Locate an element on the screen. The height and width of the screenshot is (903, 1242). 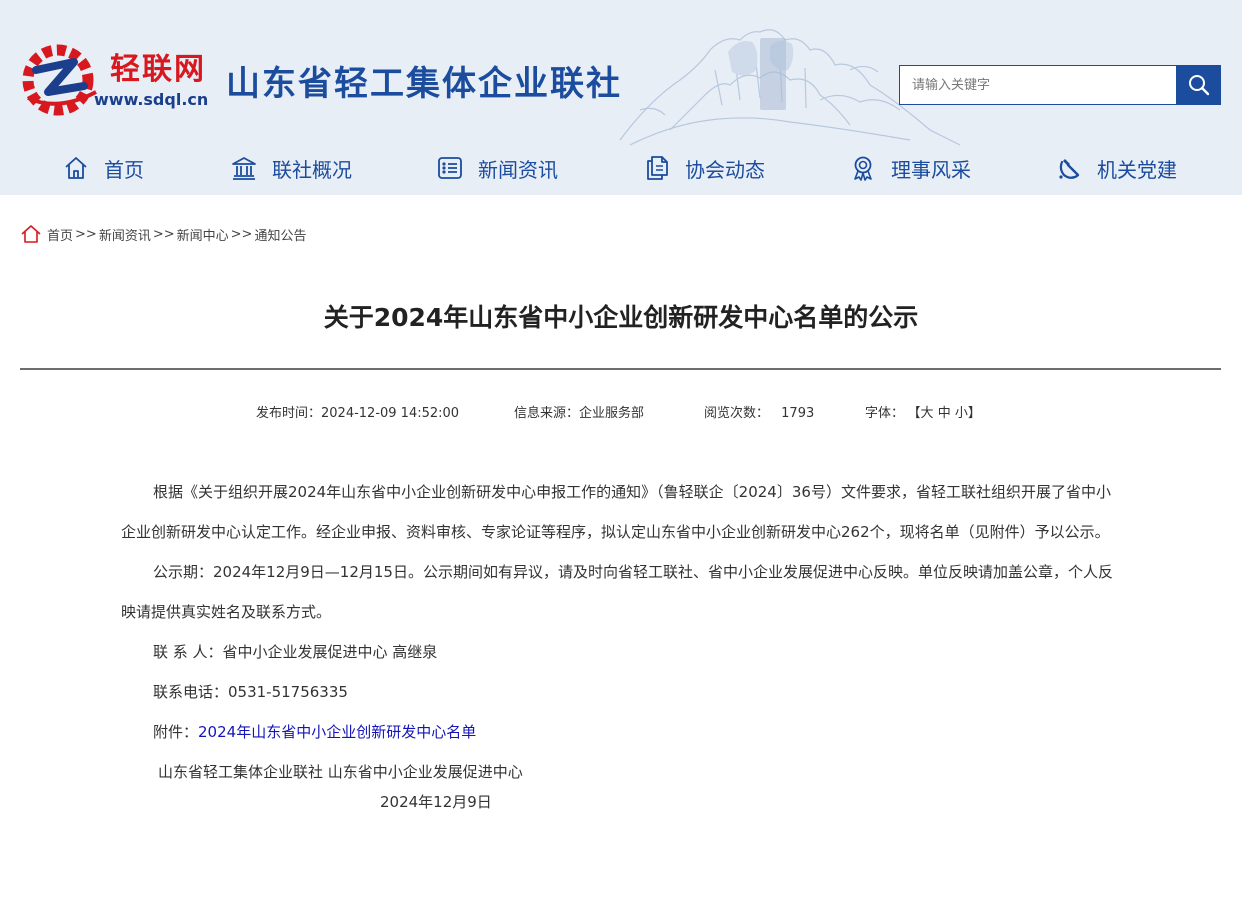
info-source: 信息来源：企业服务部 is located at coordinates (579, 413).